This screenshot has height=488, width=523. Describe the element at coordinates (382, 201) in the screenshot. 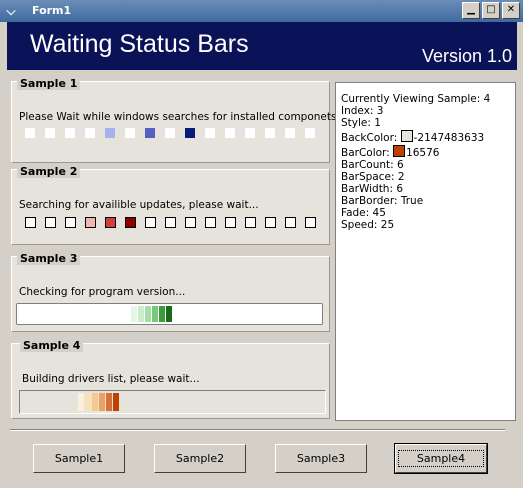

I see `info-line-barborder: BarBorder: True` at that location.